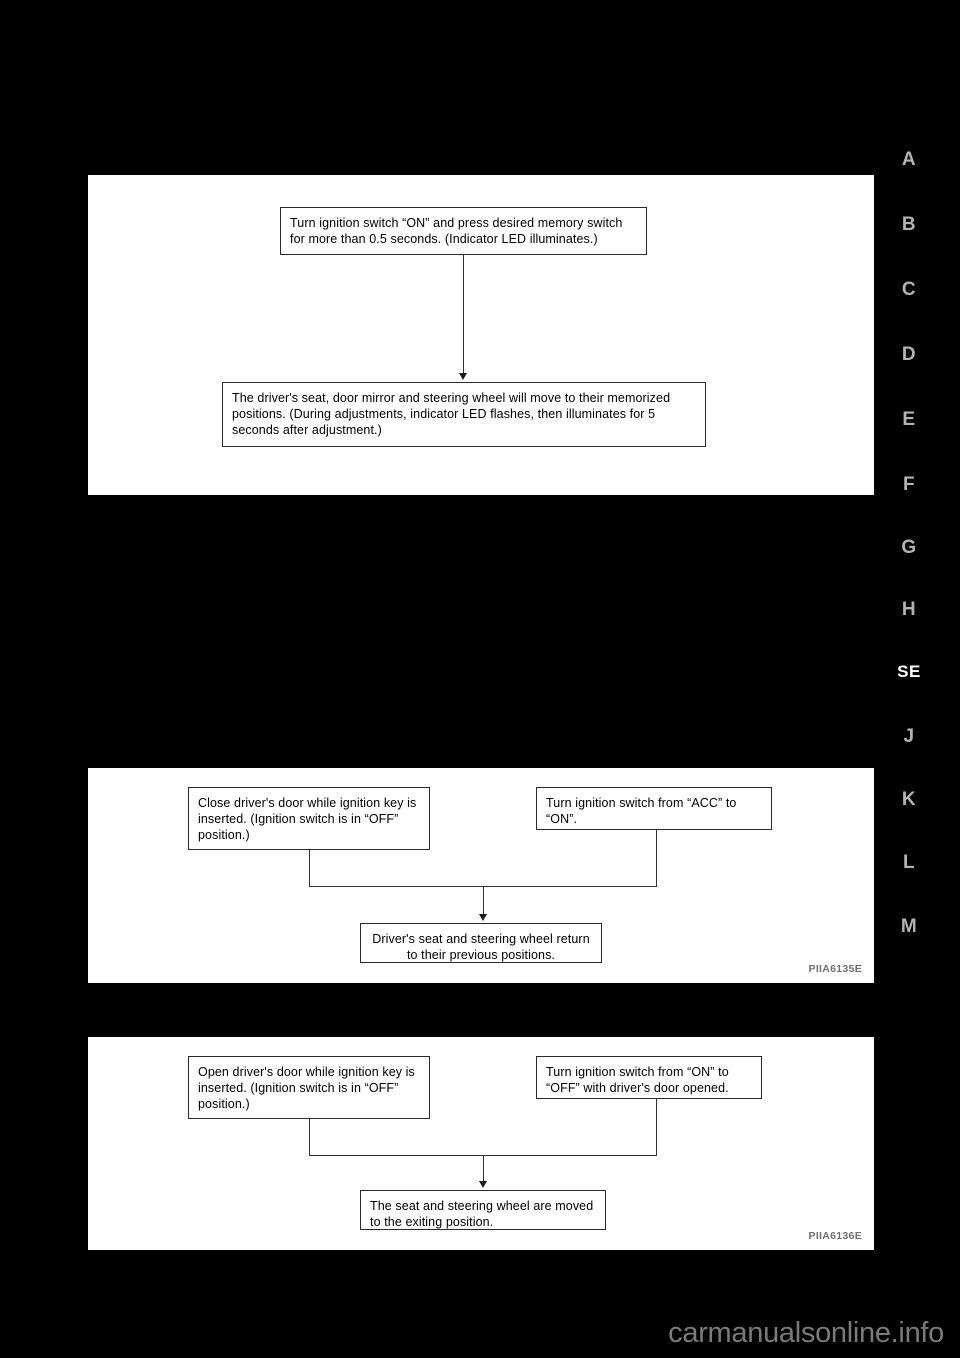  I want to click on section-index-item-se: SE, so click(909, 671).